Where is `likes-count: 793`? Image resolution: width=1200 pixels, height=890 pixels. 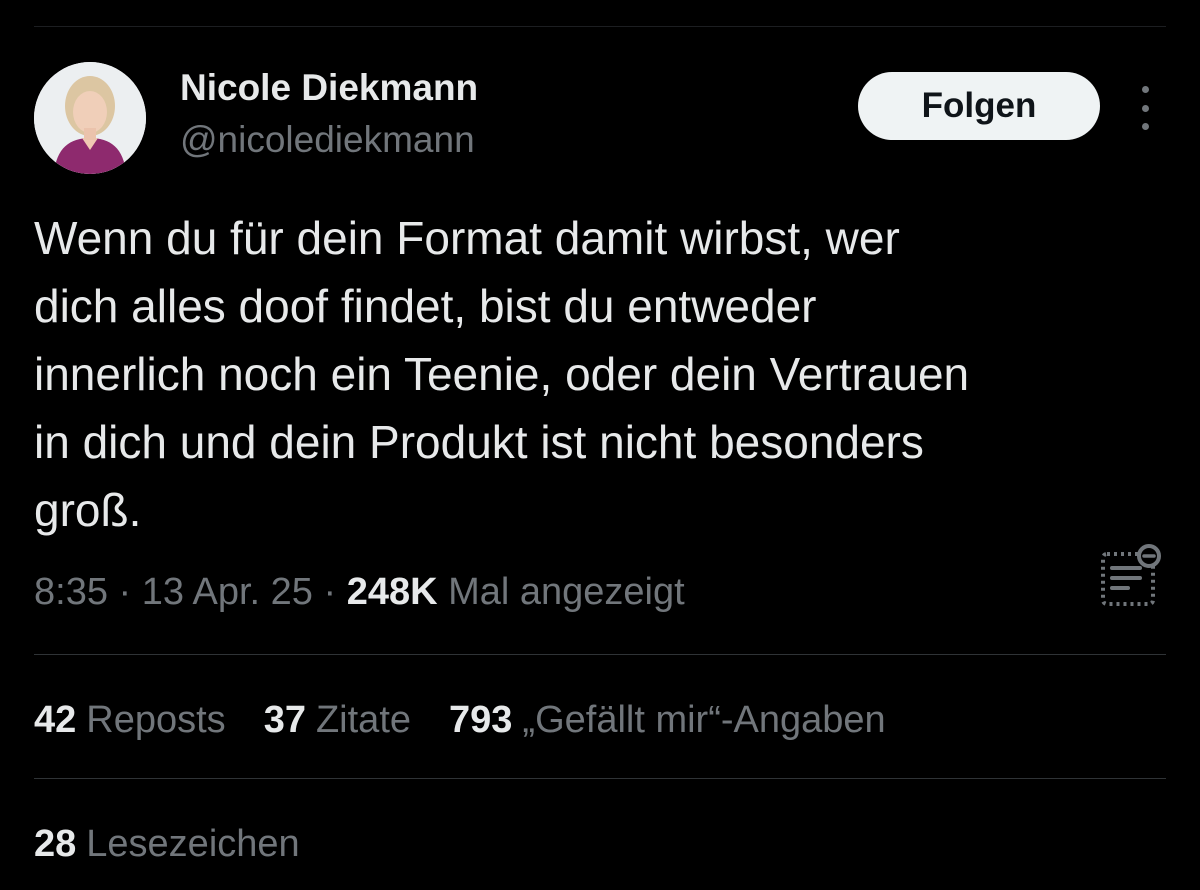
likes-count: 793 is located at coordinates (481, 720).